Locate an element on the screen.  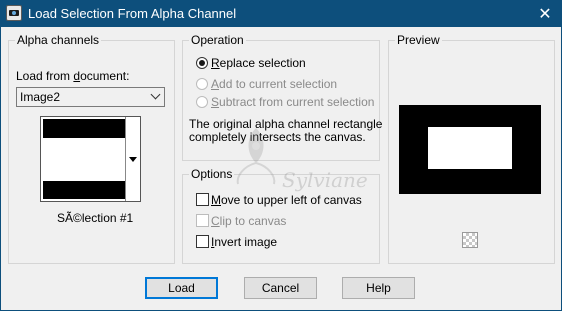
preview-legend: Preview is located at coordinates (418, 40).